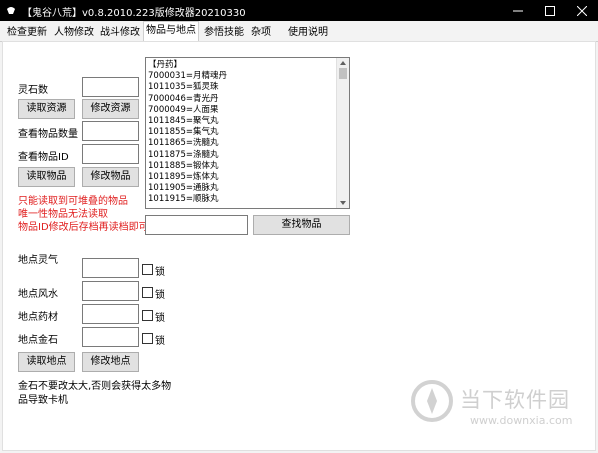  I want to click on scroll-down-icon, so click(343, 203).